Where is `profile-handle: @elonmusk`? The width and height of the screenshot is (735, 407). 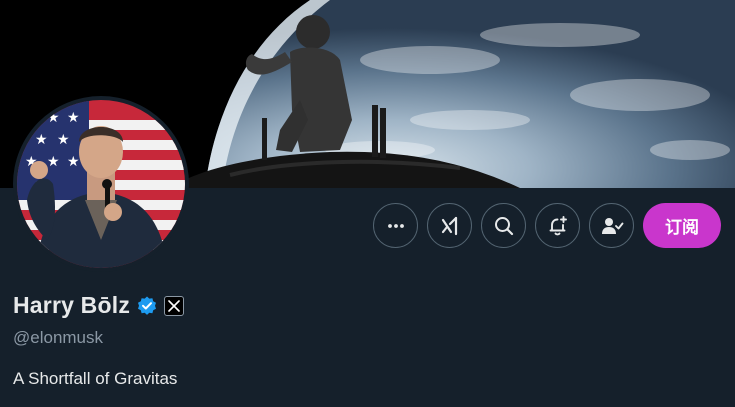 profile-handle: @elonmusk is located at coordinates (58, 337).